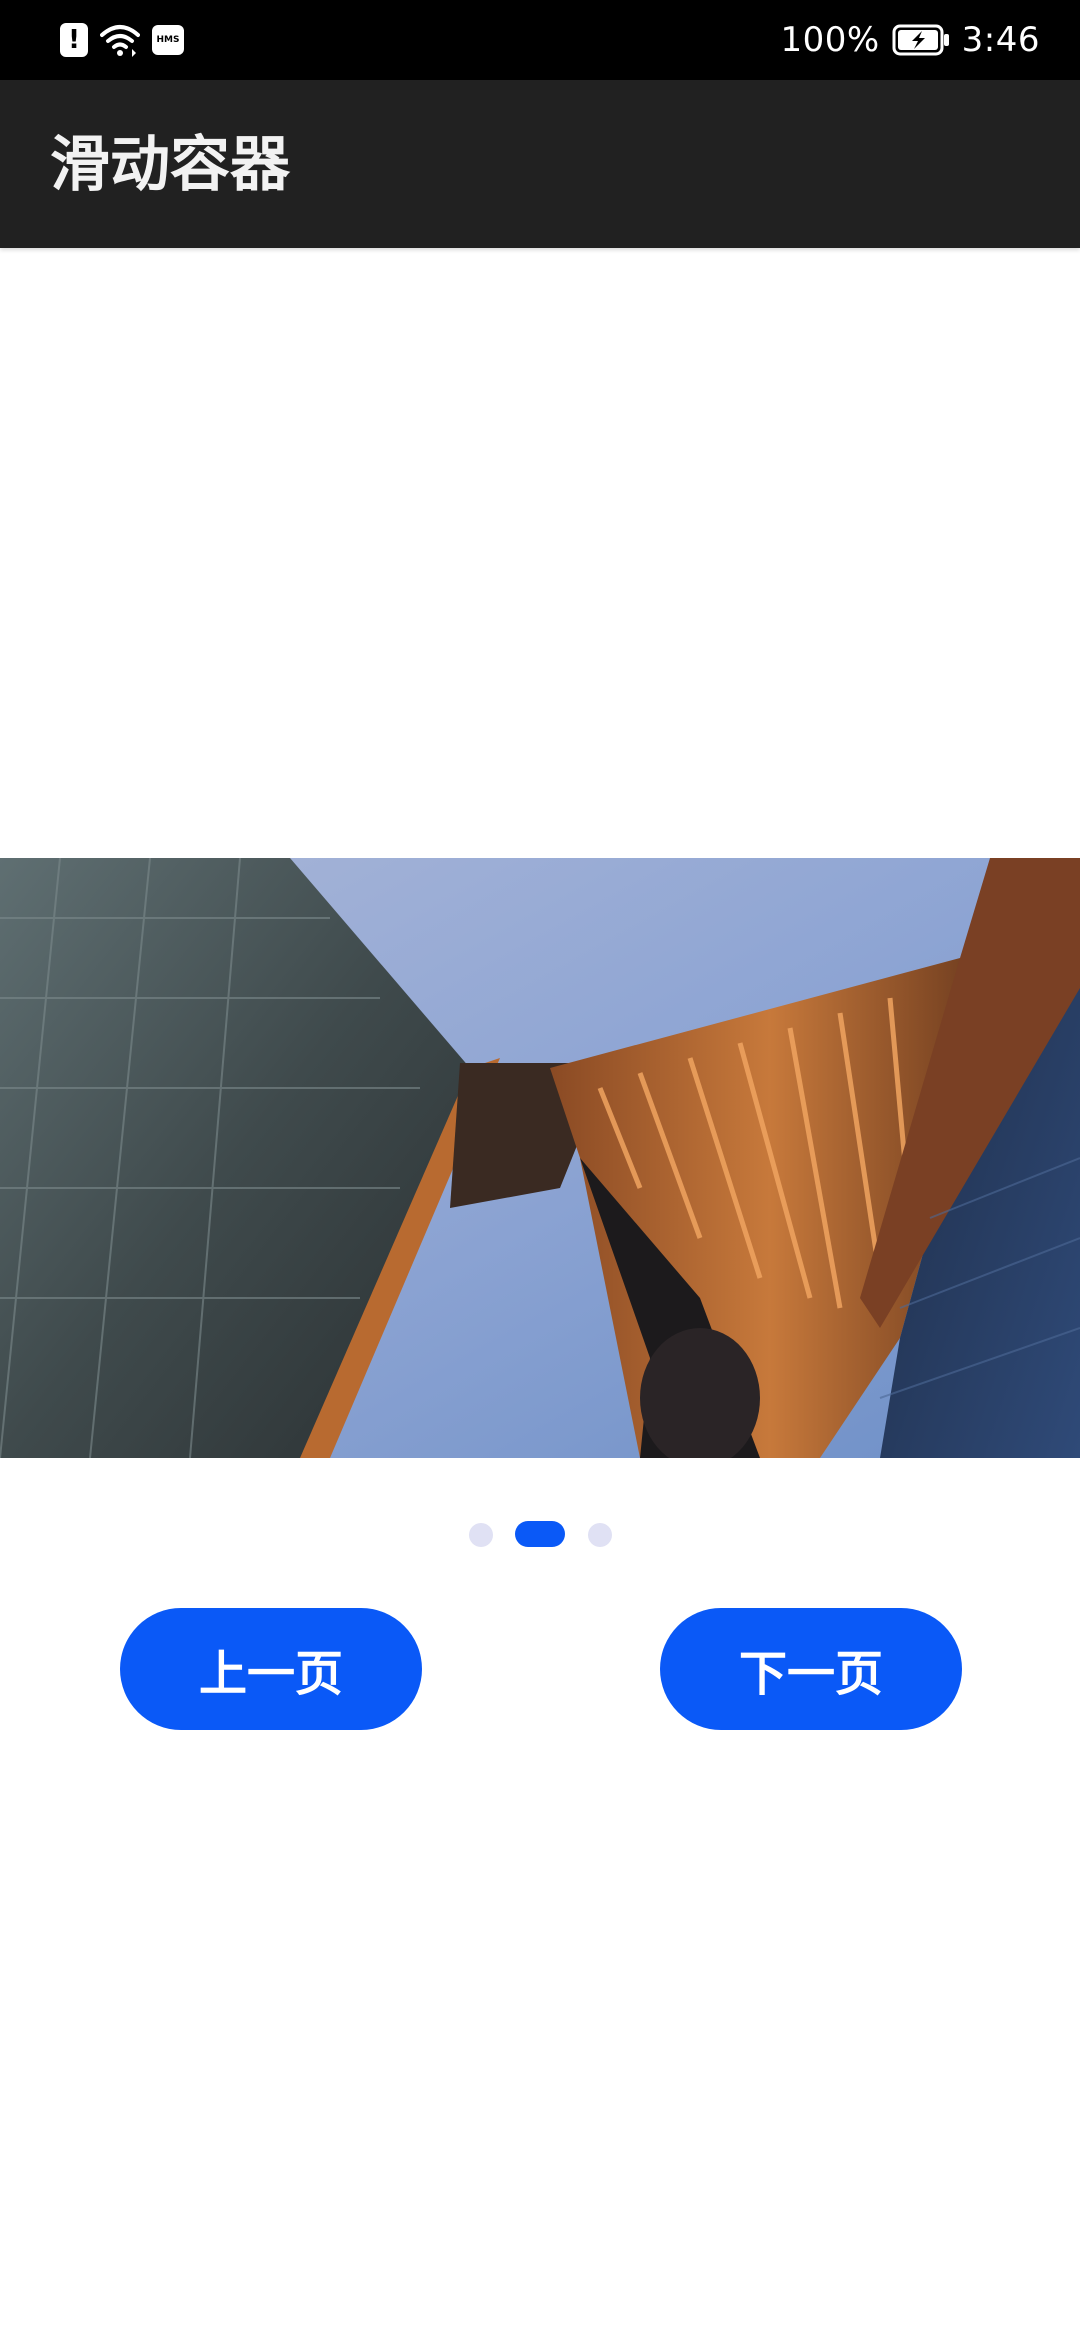 The image size is (1080, 2340). Describe the element at coordinates (271, 1669) in the screenshot. I see `prev-page-button: 上一页` at that location.